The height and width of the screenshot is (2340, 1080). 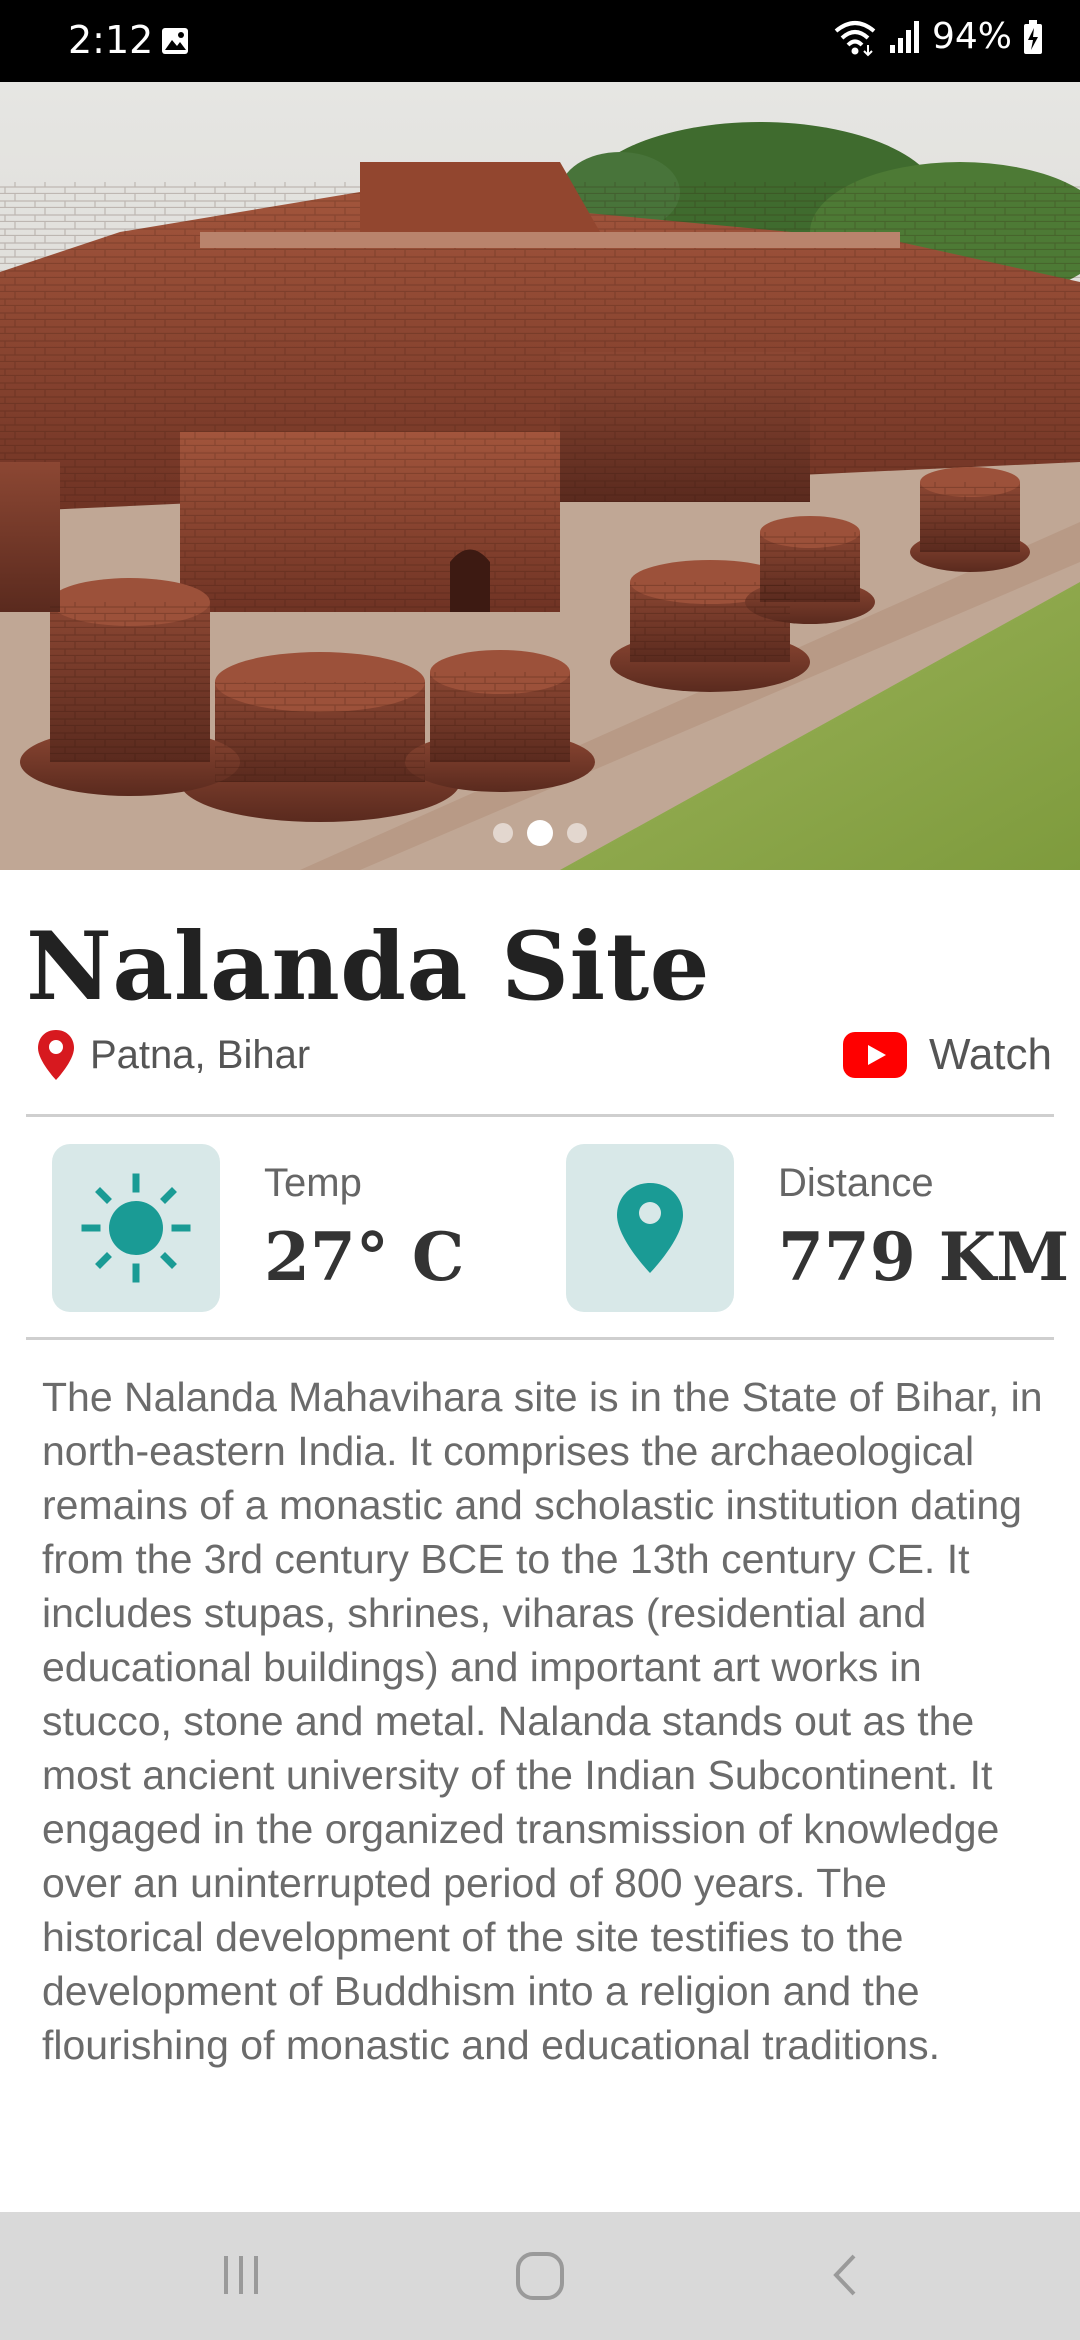 I want to click on sun-icon, so click(x=136, y=1228).